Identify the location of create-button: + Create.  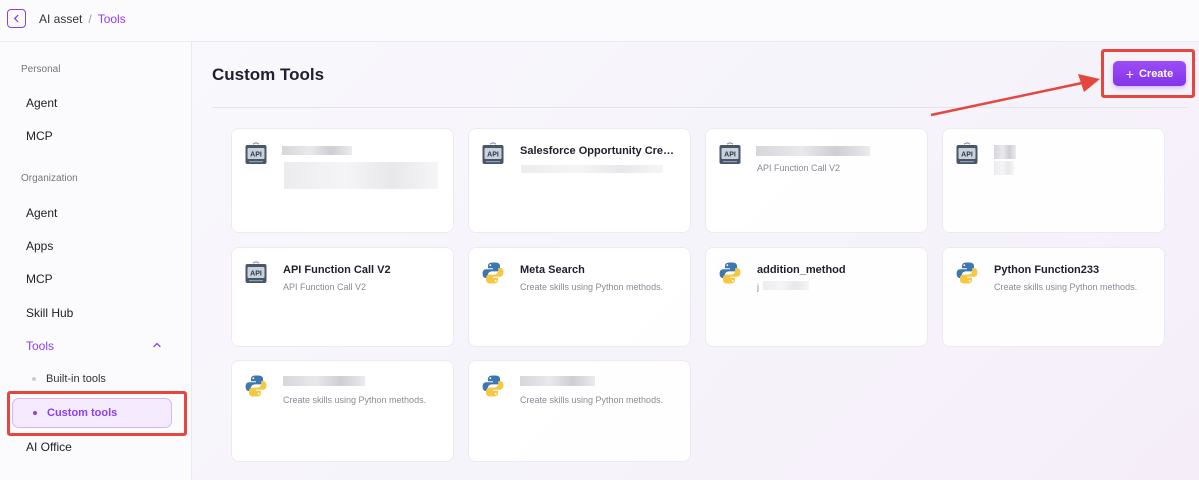
(1149, 73).